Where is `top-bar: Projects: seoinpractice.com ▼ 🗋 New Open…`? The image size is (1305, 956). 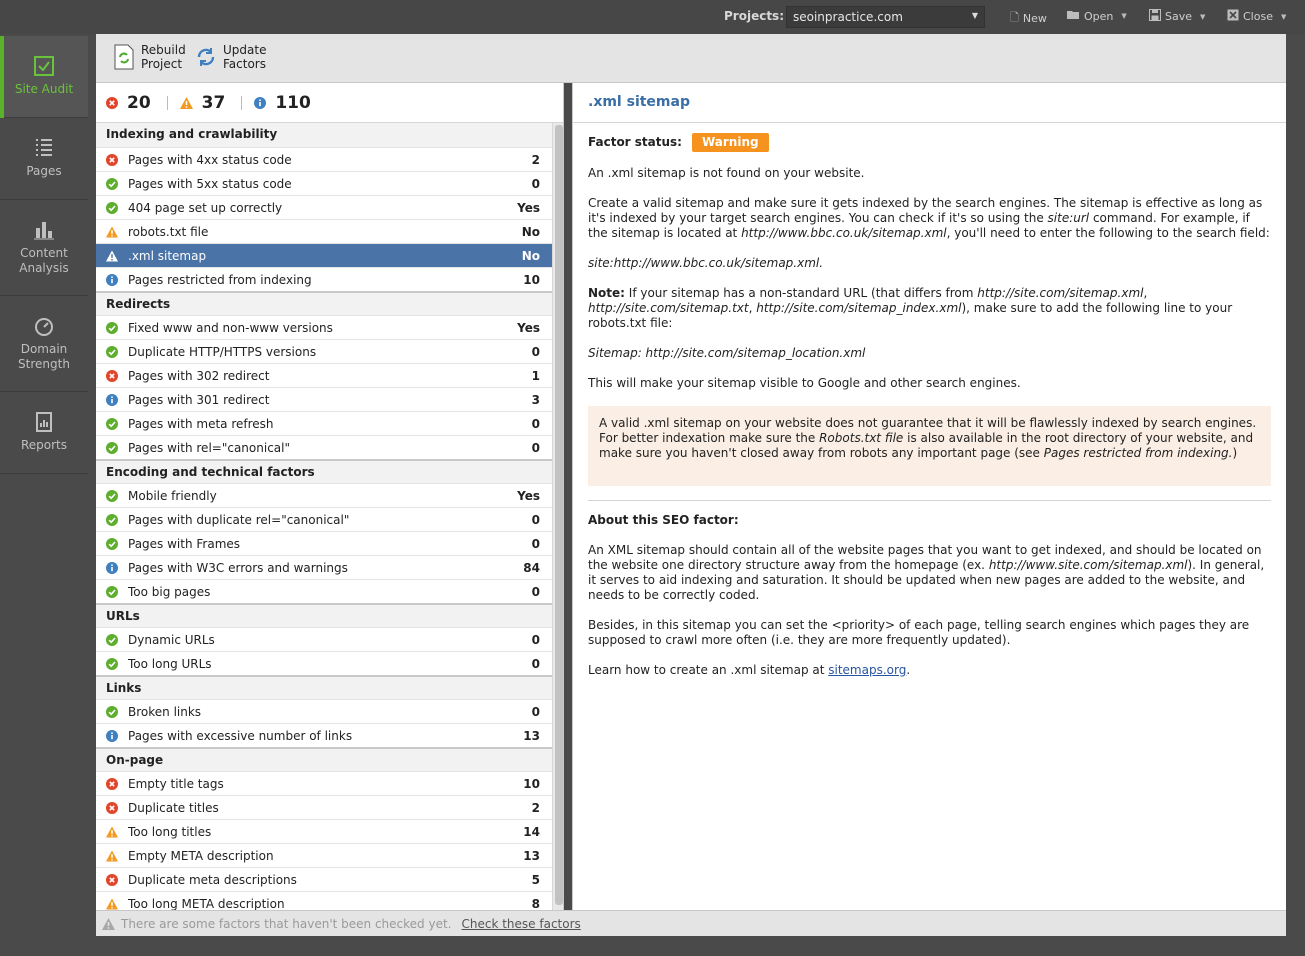
top-bar: Projects: seoinpractice.com ▼ 🗋 New Open… is located at coordinates (652, 17).